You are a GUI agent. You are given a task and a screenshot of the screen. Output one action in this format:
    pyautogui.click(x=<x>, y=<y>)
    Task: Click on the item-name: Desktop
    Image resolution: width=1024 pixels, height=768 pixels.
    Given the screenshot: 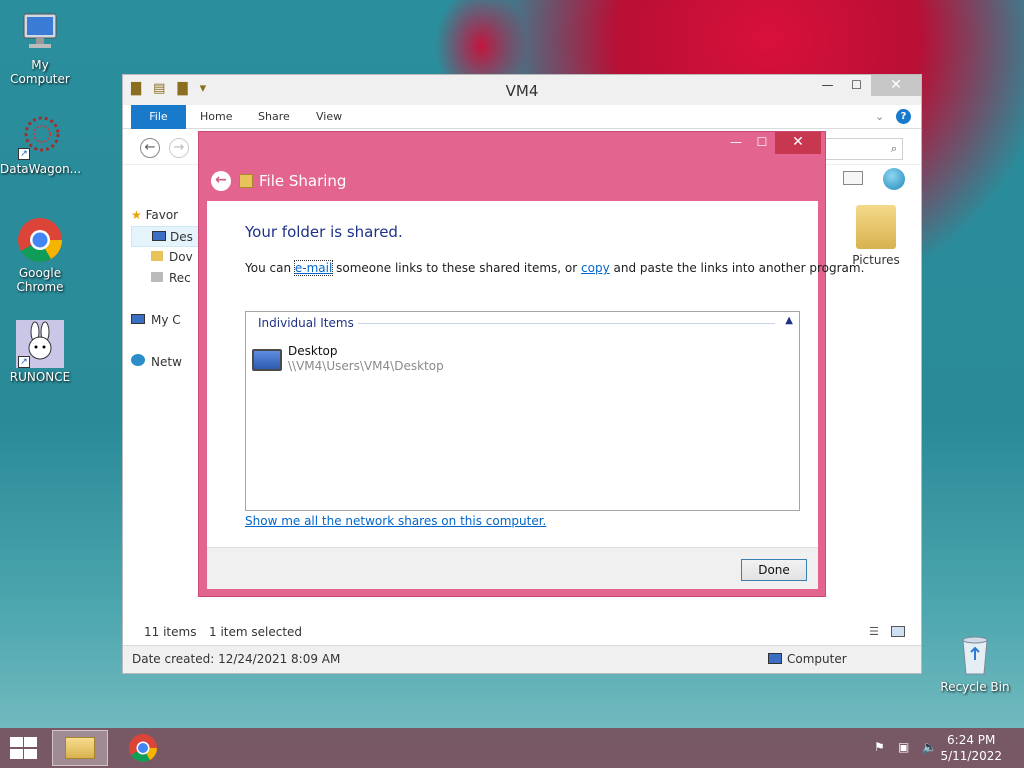 What is the action you would take?
    pyautogui.click(x=313, y=351)
    